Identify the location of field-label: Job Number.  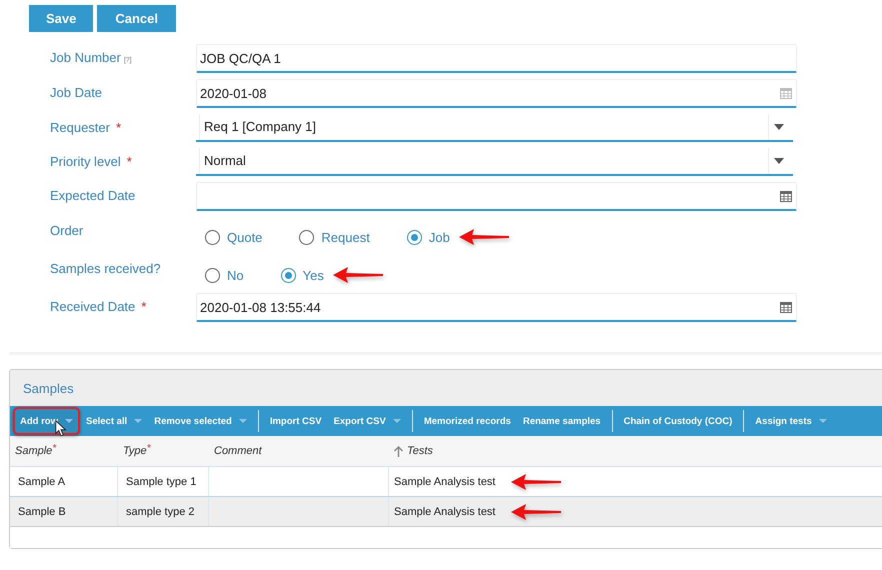
(85, 57).